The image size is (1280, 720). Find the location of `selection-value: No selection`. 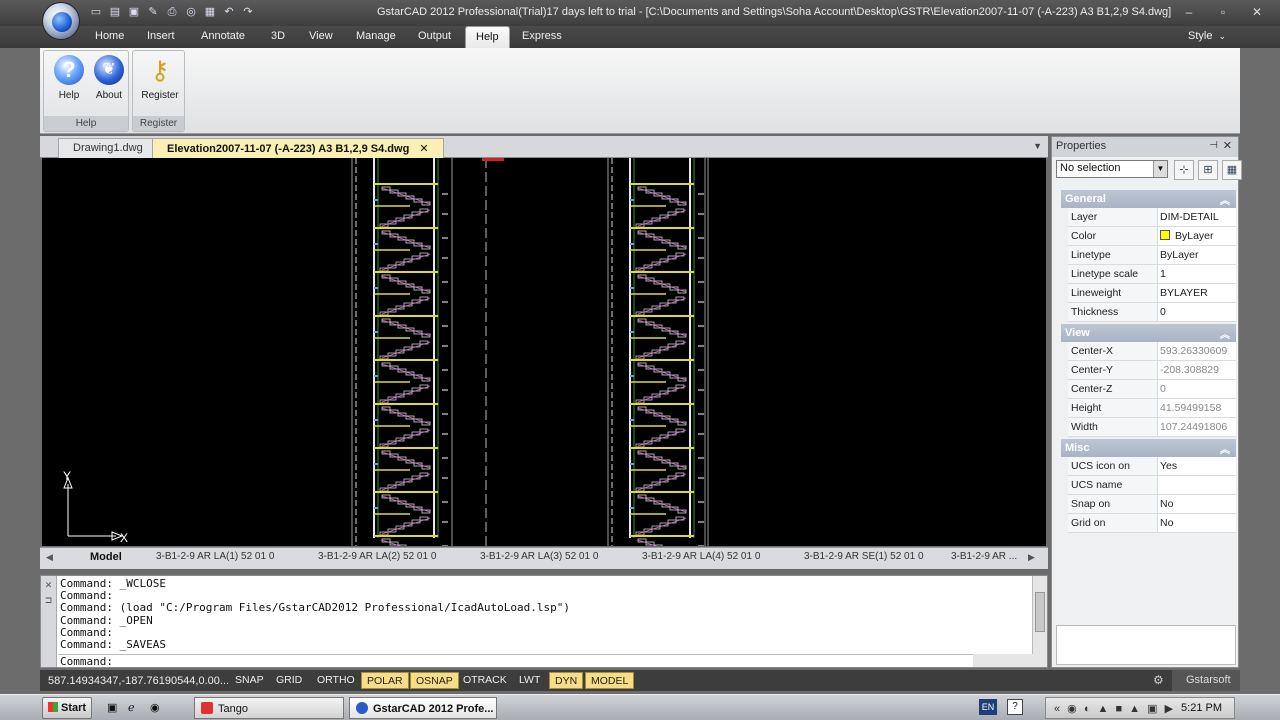

selection-value: No selection is located at coordinates (1090, 168).